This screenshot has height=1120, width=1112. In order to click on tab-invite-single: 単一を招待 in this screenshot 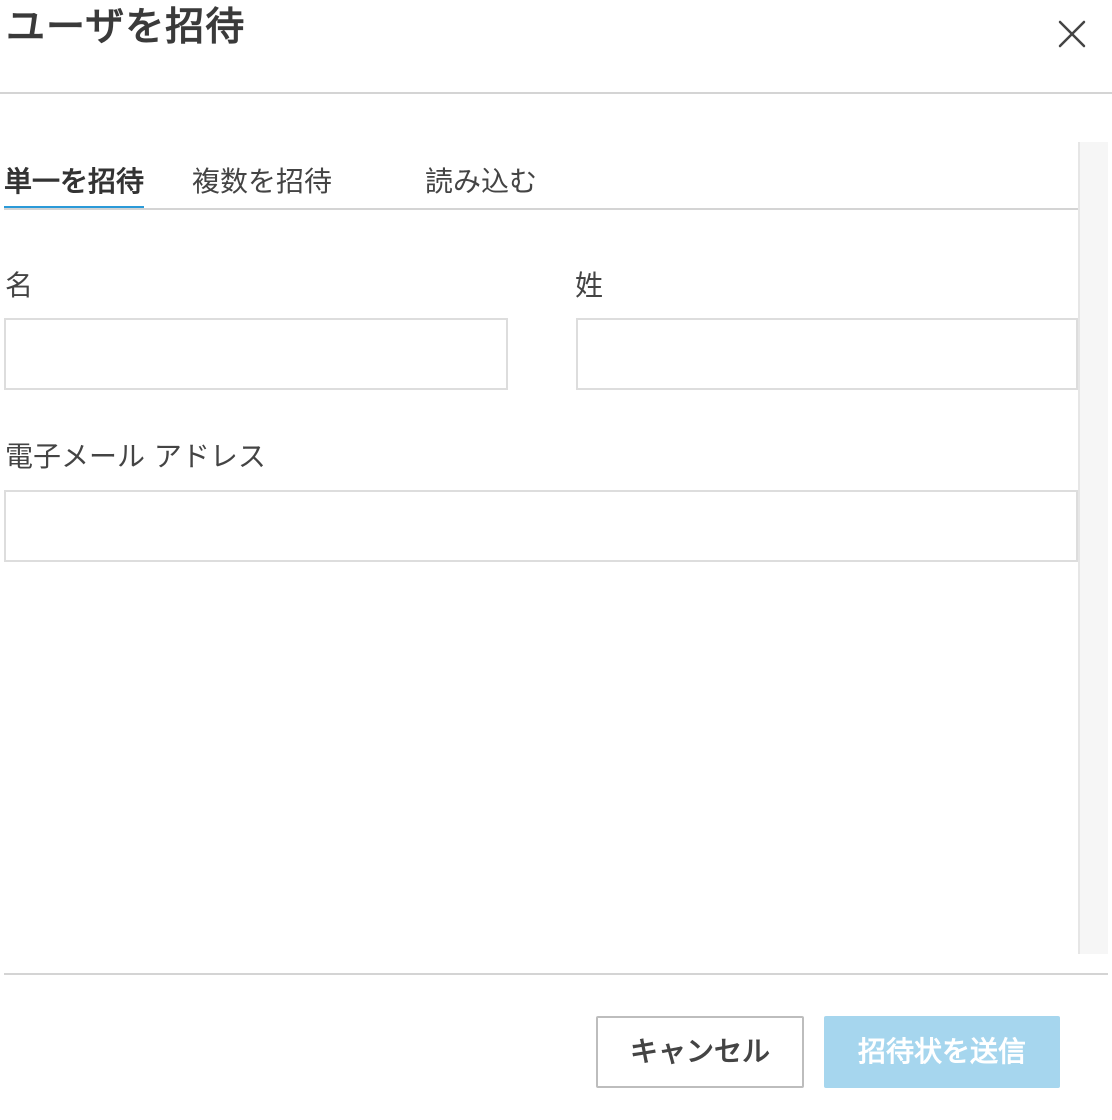, I will do `click(74, 182)`.